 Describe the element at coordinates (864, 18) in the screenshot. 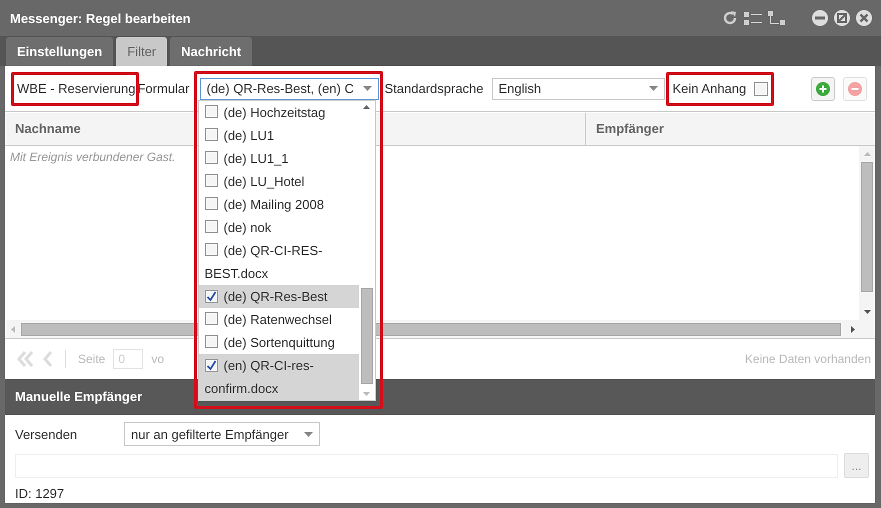

I see `close-icon` at that location.